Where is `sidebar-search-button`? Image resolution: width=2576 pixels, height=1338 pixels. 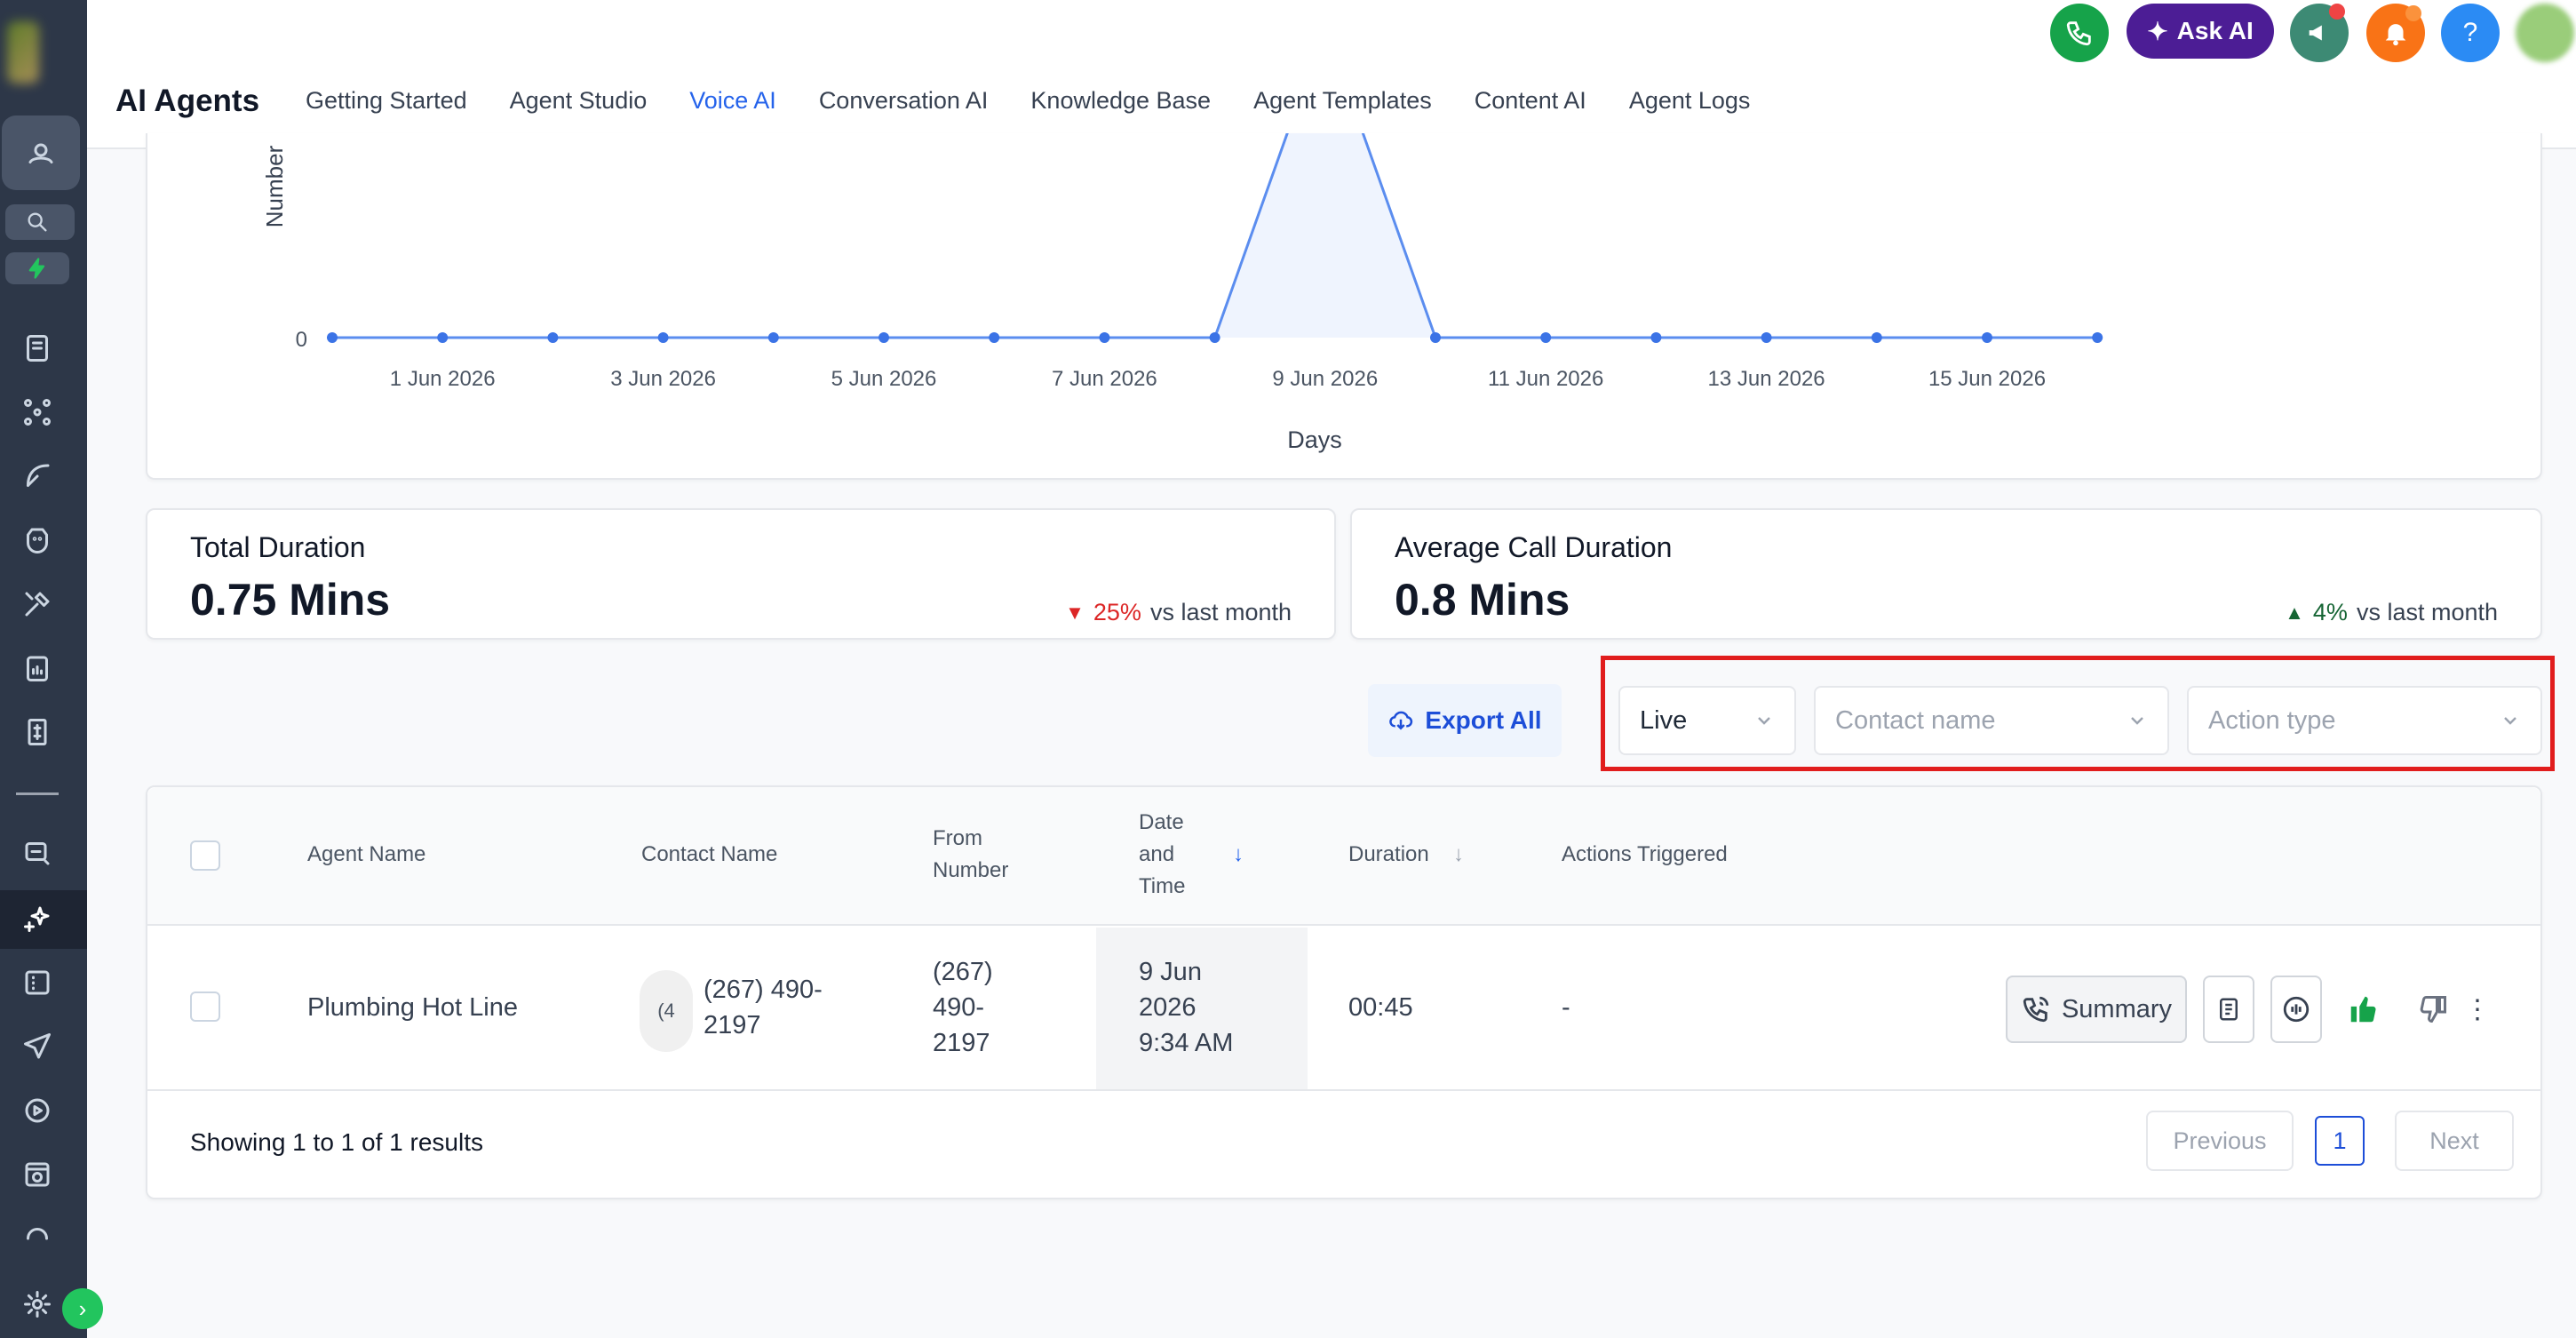 sidebar-search-button is located at coordinates (40, 222).